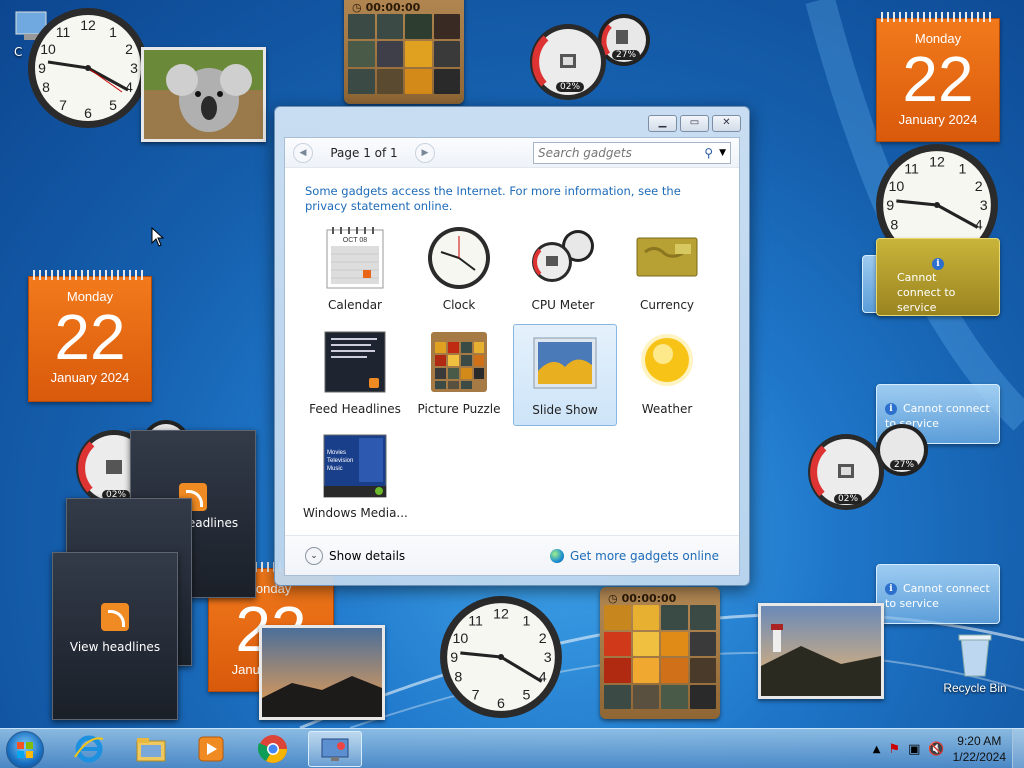 This screenshot has height=768, width=1024. I want to click on taskbar-clock: 9:20 AM 1/22/2024, so click(979, 749).